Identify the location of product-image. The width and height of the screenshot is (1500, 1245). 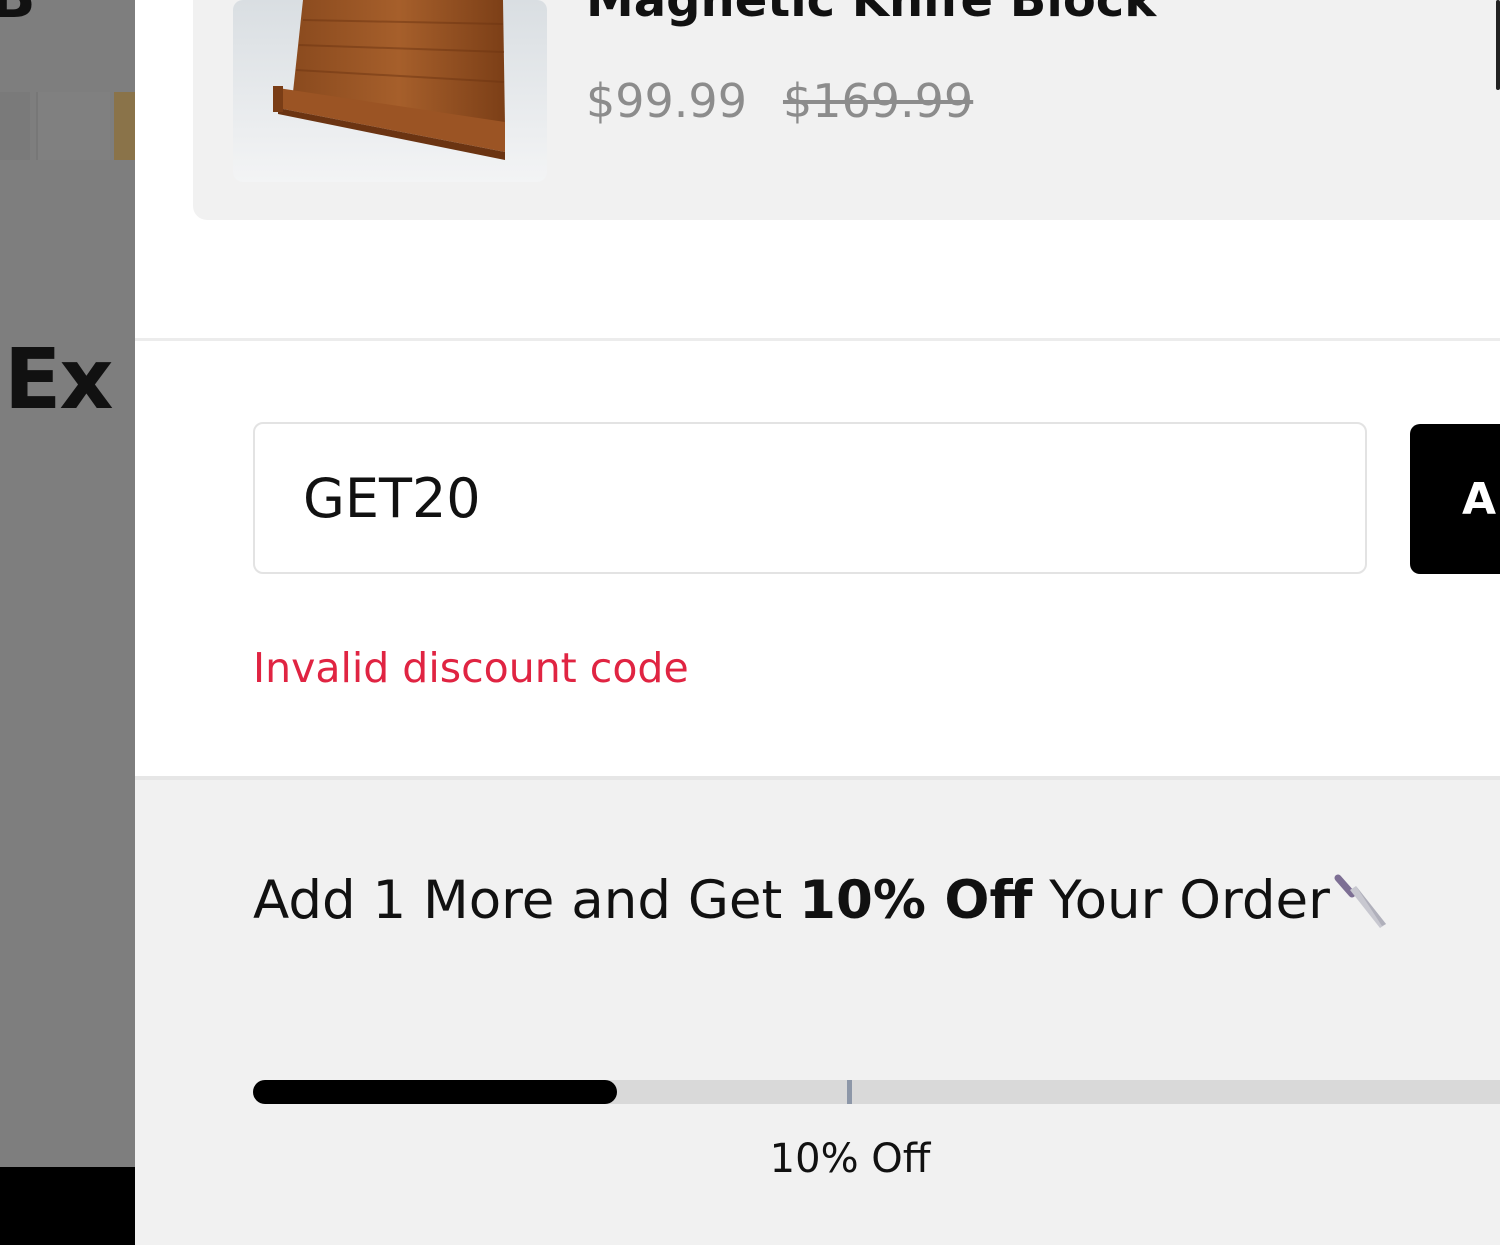
(390, 91).